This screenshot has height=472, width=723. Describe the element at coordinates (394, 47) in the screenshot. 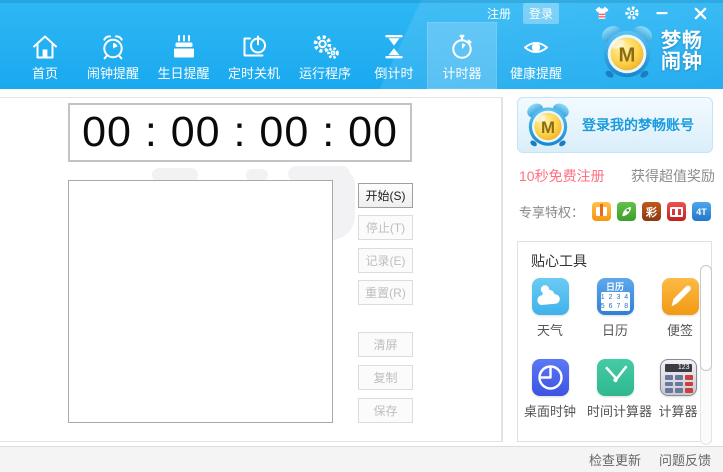

I see `hourglass-icon` at that location.